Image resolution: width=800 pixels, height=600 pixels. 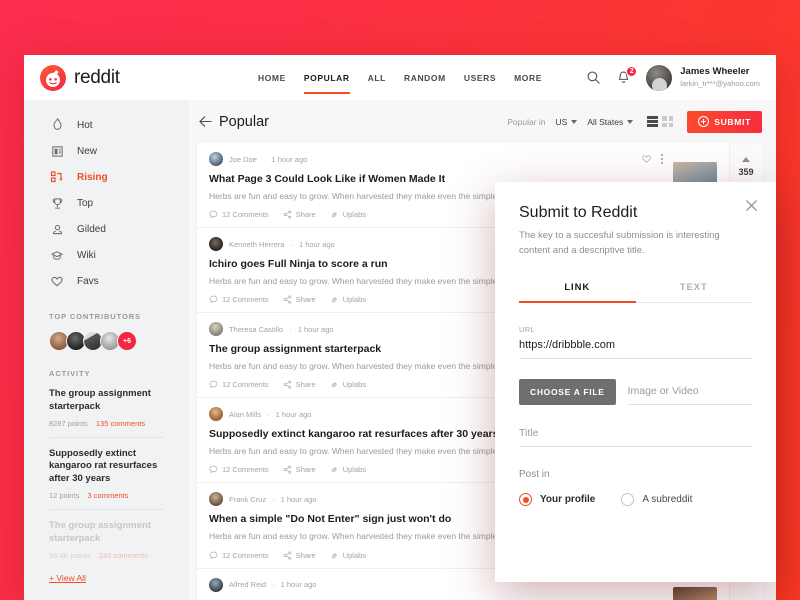 What do you see at coordinates (660, 121) in the screenshot?
I see `view-toggle` at bounding box center [660, 121].